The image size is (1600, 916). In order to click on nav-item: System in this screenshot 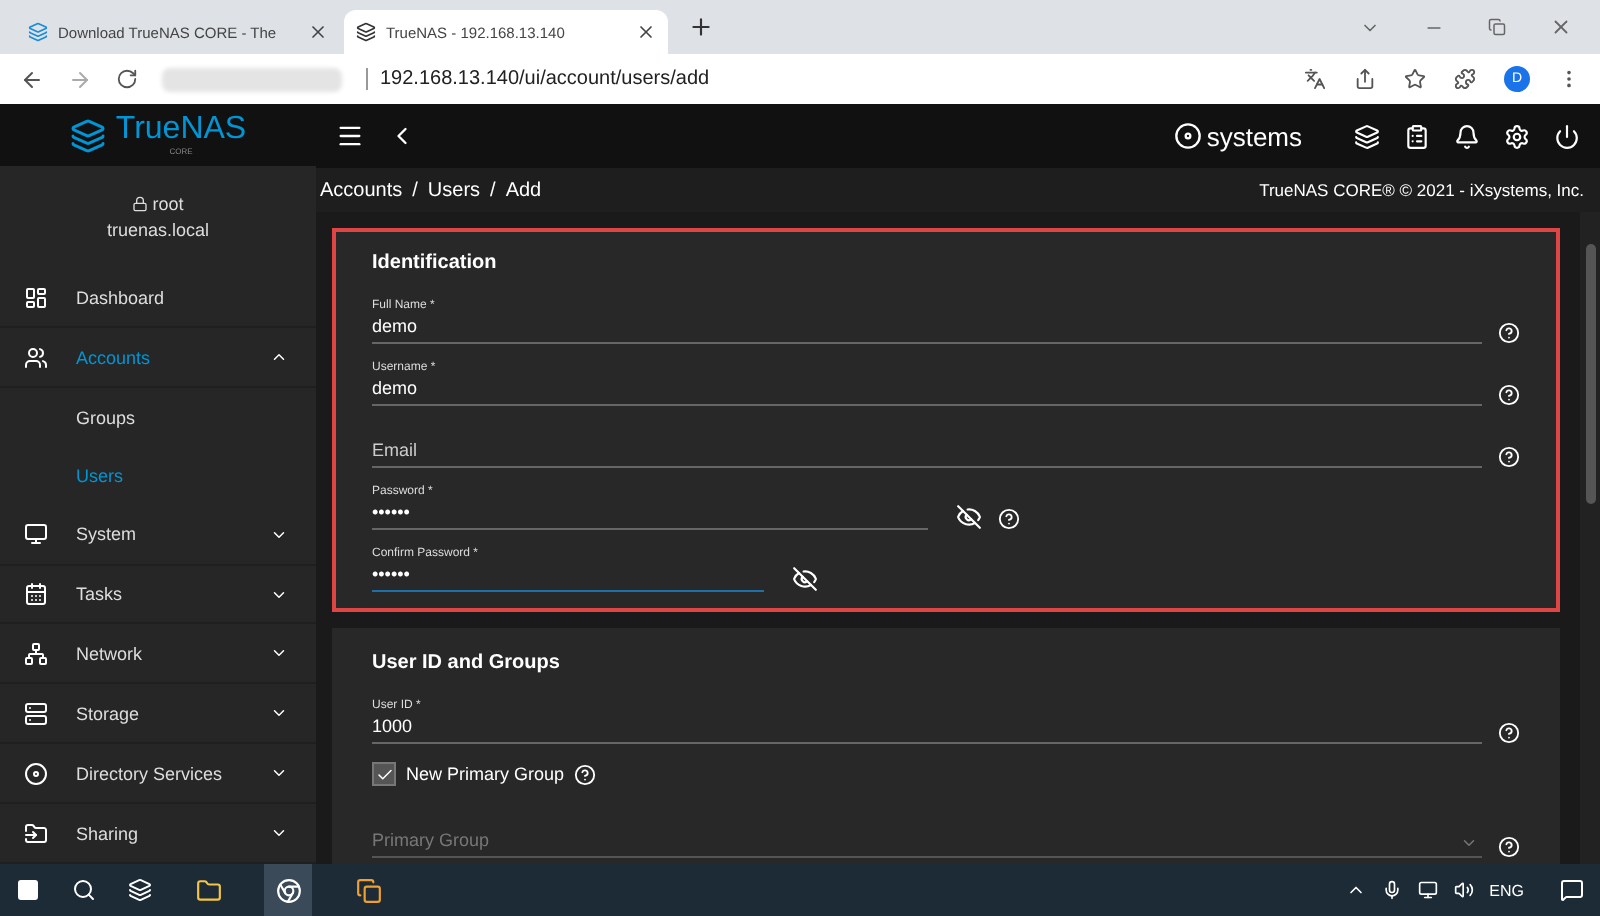, I will do `click(158, 535)`.